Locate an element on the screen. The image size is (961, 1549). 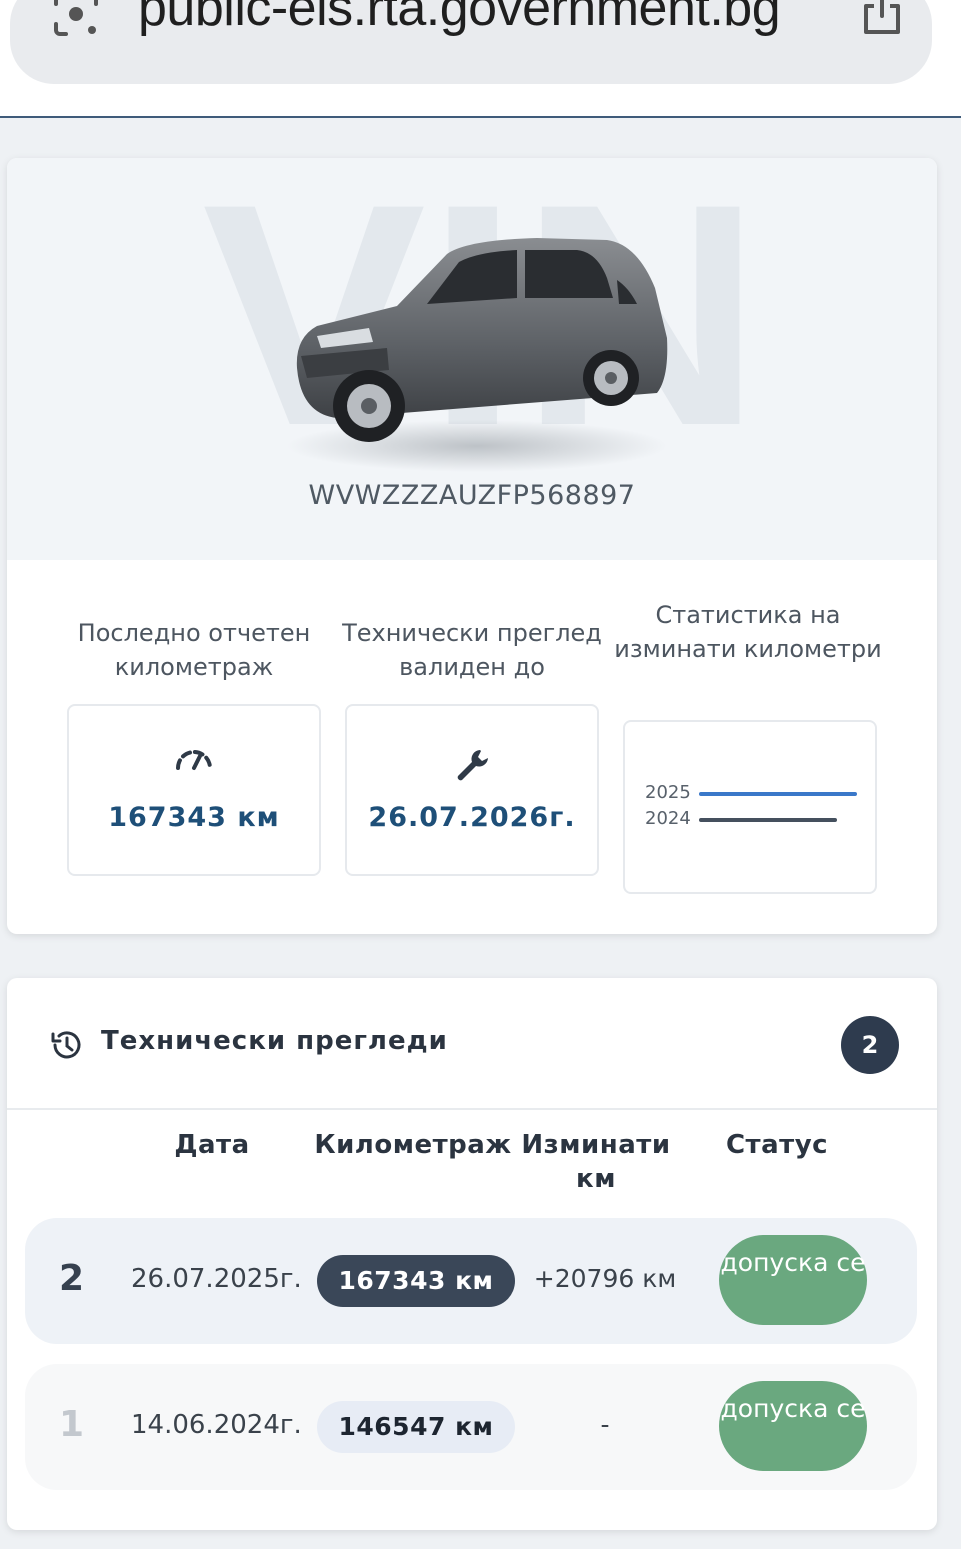
car-image is located at coordinates (477, 355).